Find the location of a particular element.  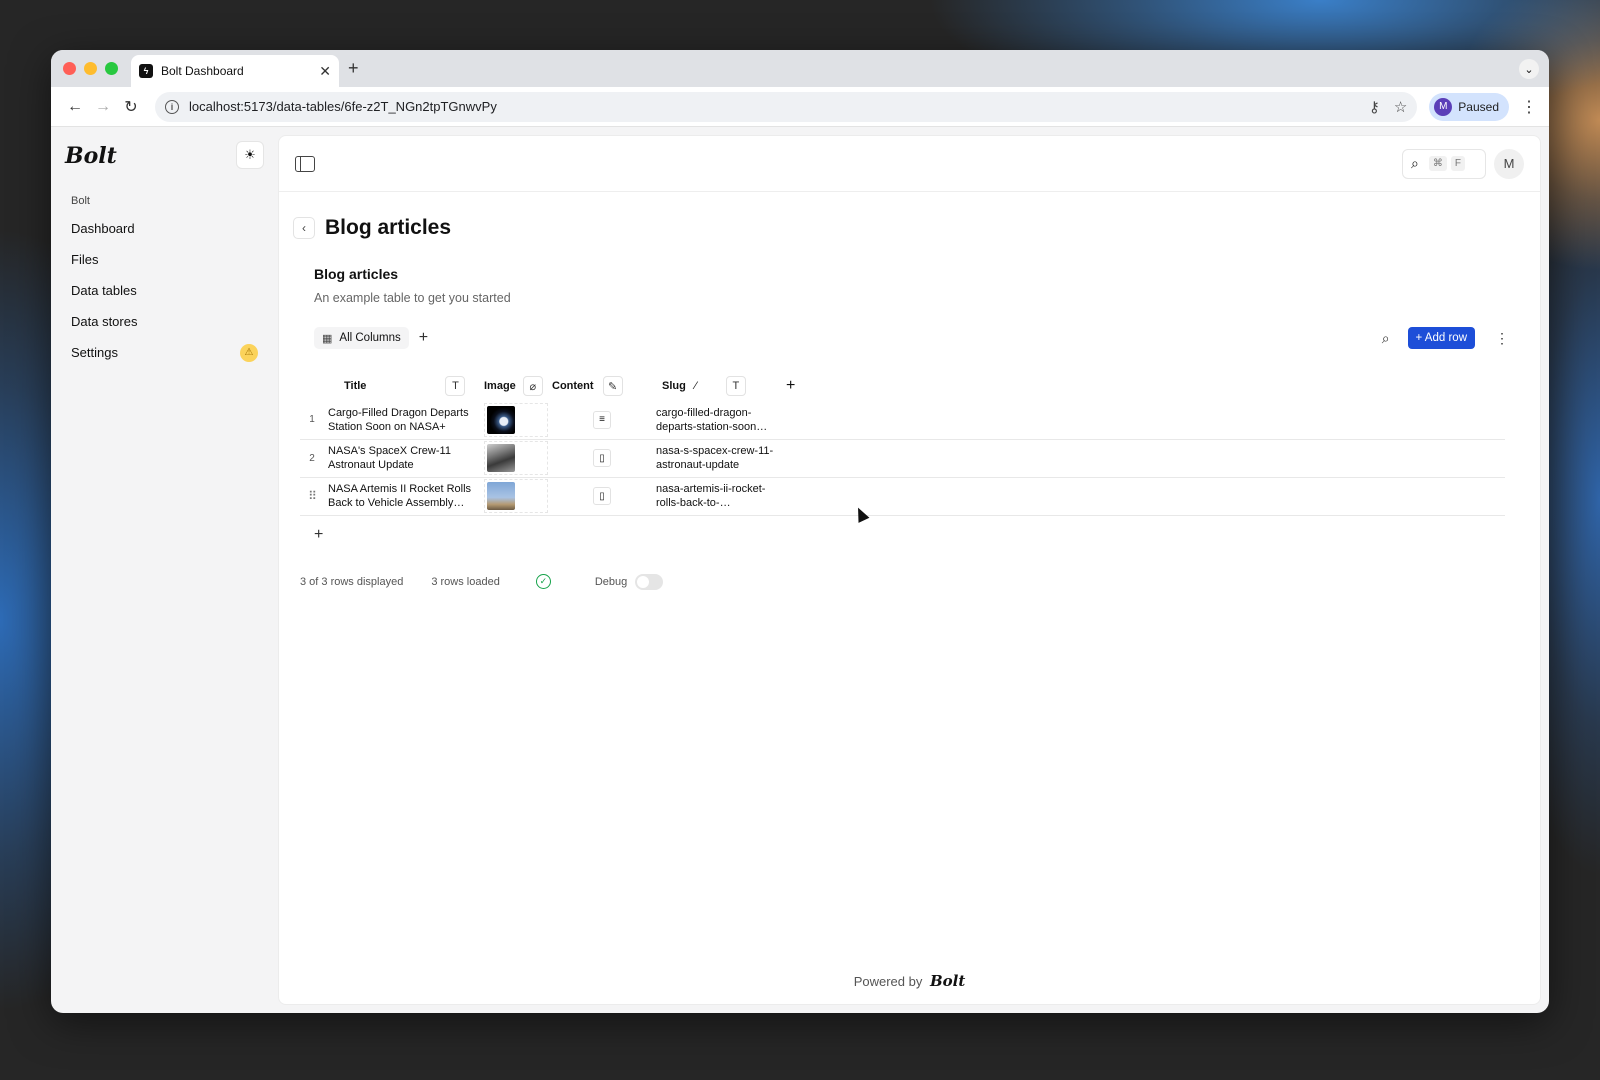

search-icon: ⌕ is located at coordinates (1415, 163).